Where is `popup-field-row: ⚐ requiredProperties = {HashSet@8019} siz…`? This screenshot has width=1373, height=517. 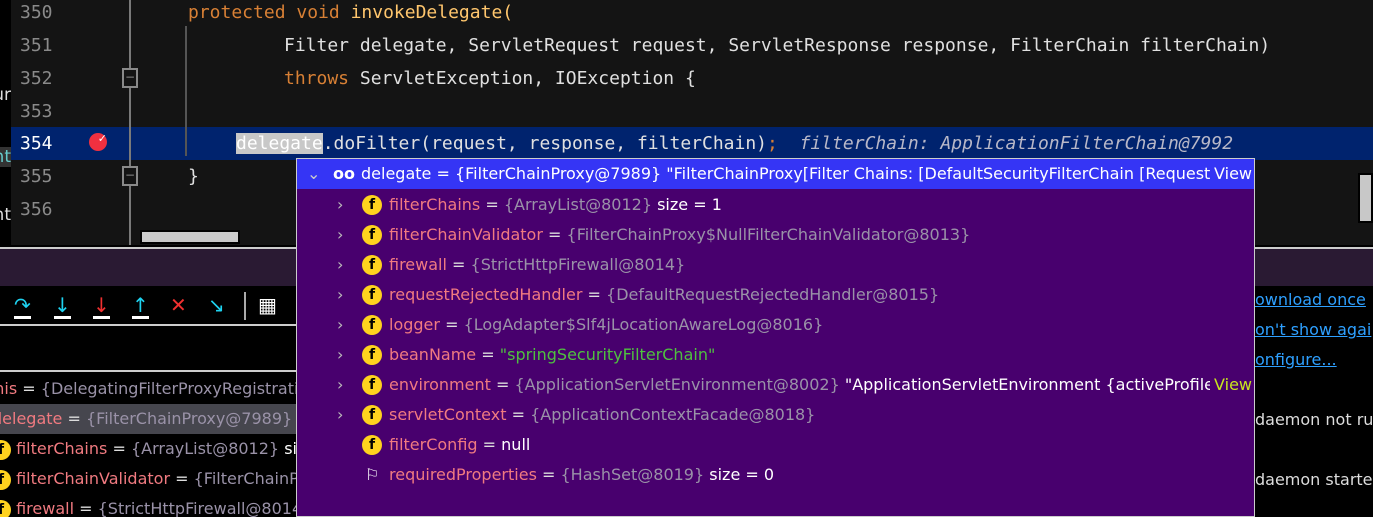
popup-field-row: ⚐ requiredProperties = {HashSet@8019} siz… is located at coordinates (775, 475).